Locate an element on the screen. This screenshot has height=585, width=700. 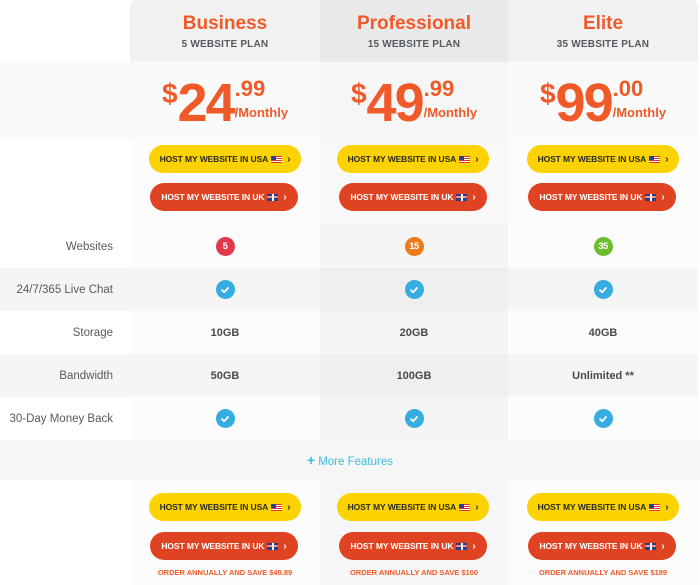
websites-count-badge: 5 is located at coordinates (225, 246).